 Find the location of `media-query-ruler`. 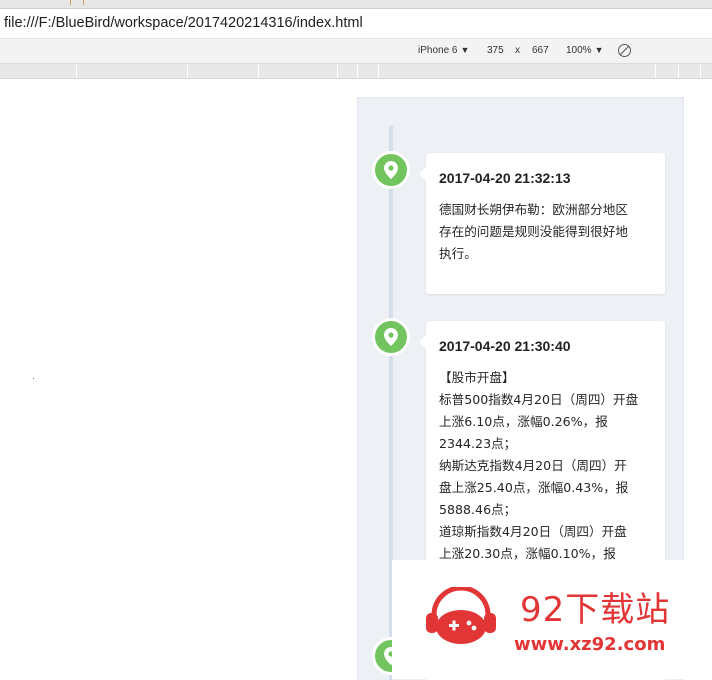

media-query-ruler is located at coordinates (356, 71).